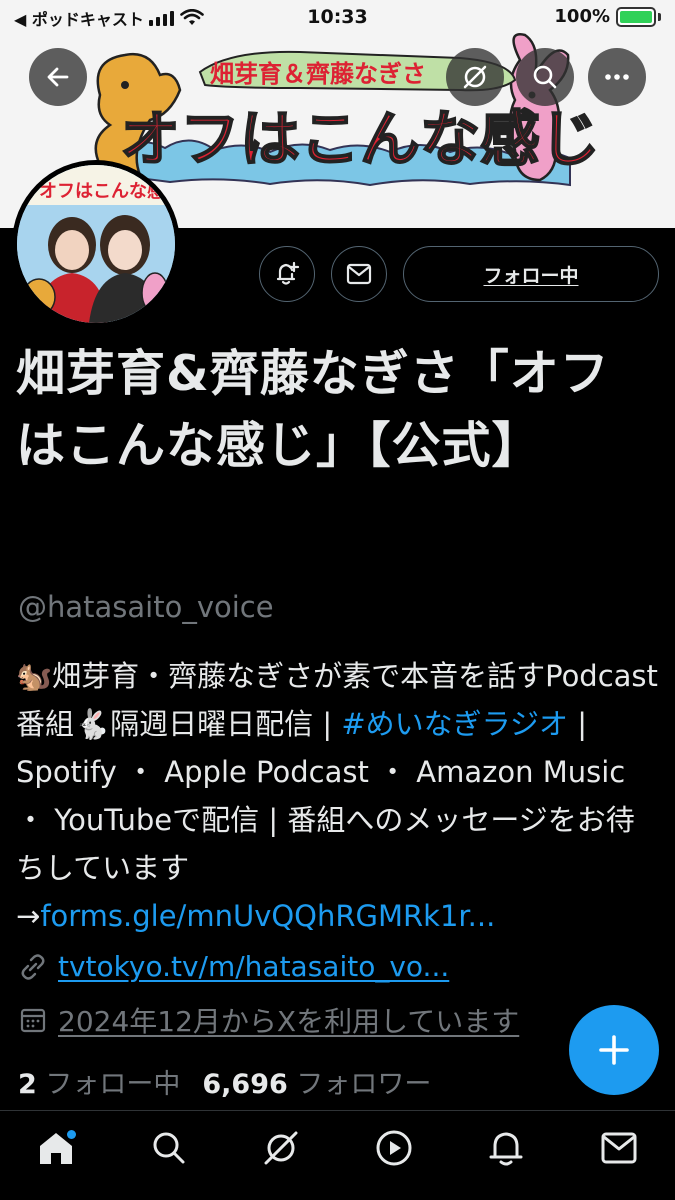 The image size is (675, 1200). I want to click on notify-button, so click(287, 274).